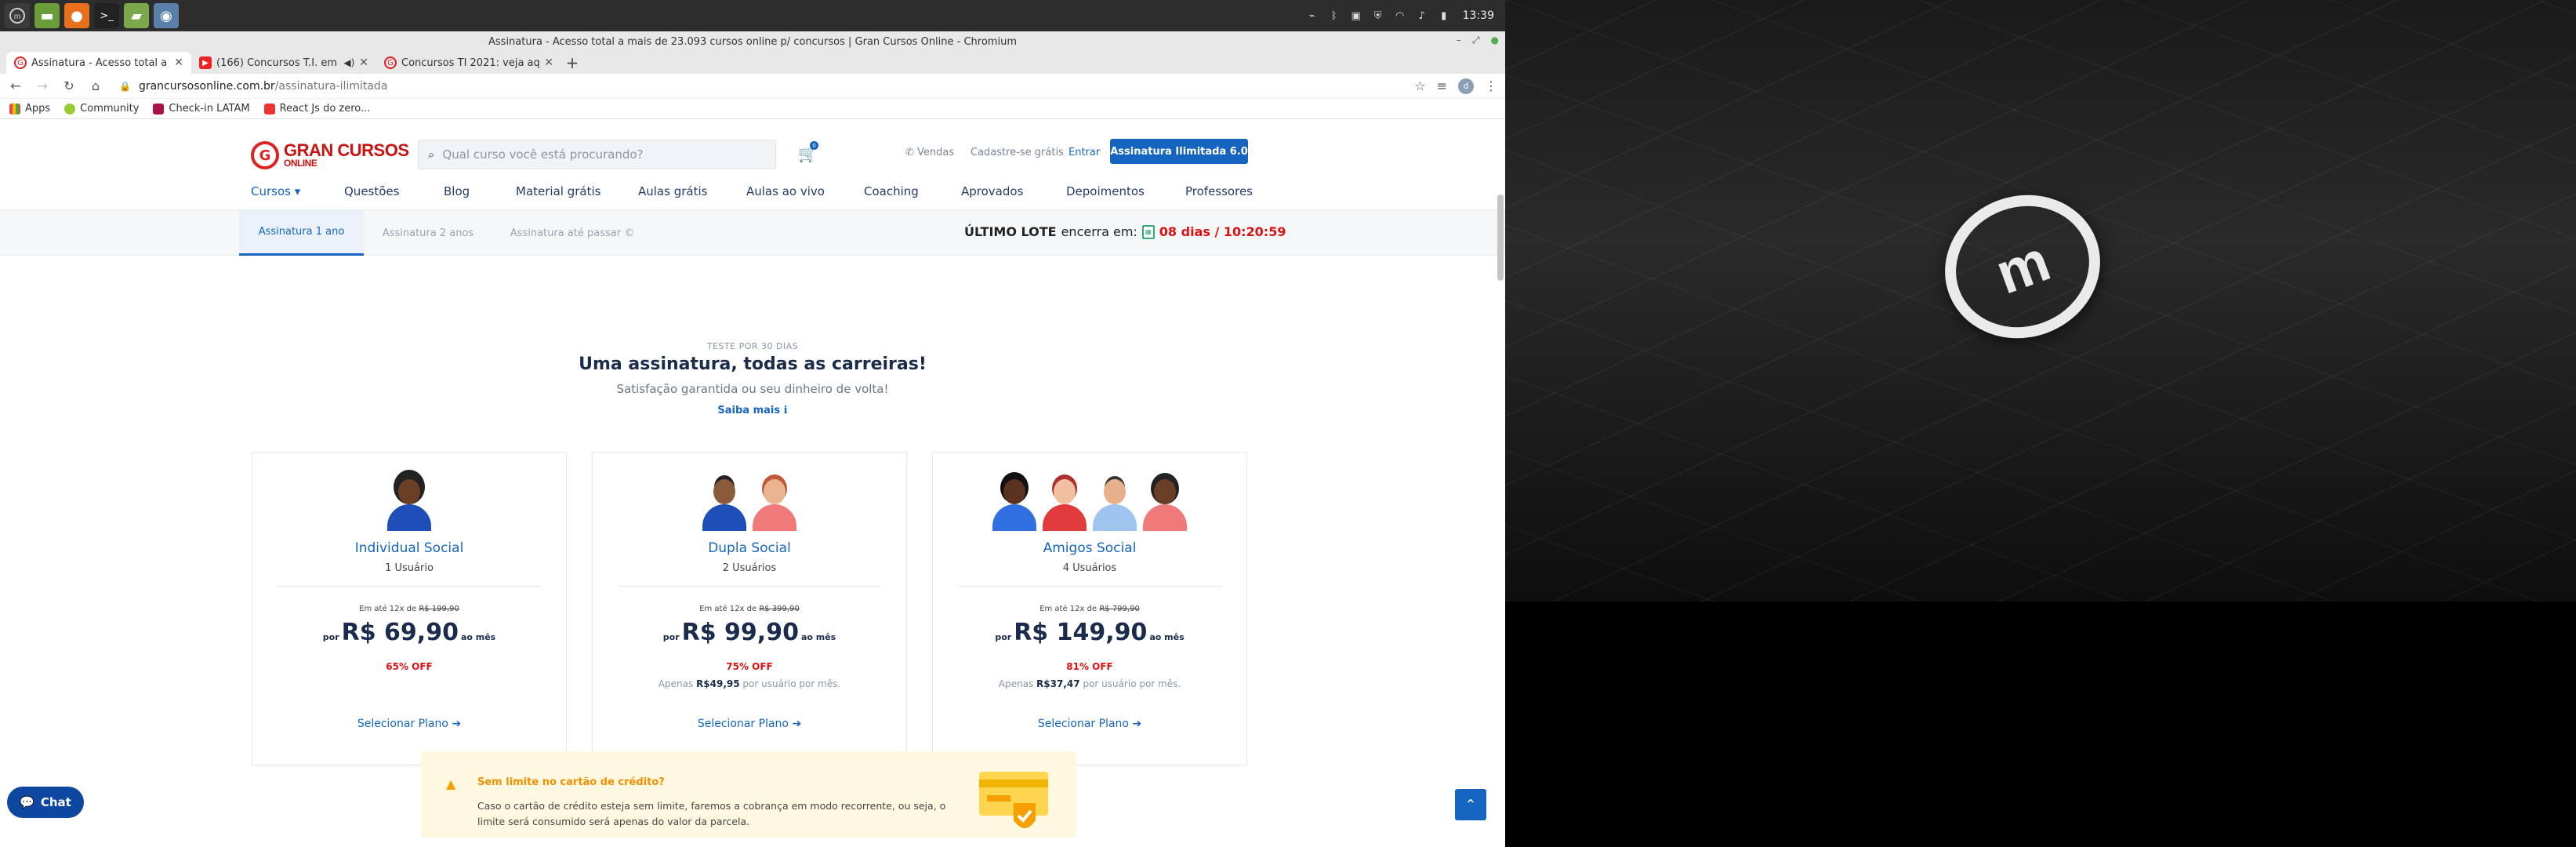 The height and width of the screenshot is (847, 2576). Describe the element at coordinates (1495, 40) in the screenshot. I see `close-icon: ●` at that location.